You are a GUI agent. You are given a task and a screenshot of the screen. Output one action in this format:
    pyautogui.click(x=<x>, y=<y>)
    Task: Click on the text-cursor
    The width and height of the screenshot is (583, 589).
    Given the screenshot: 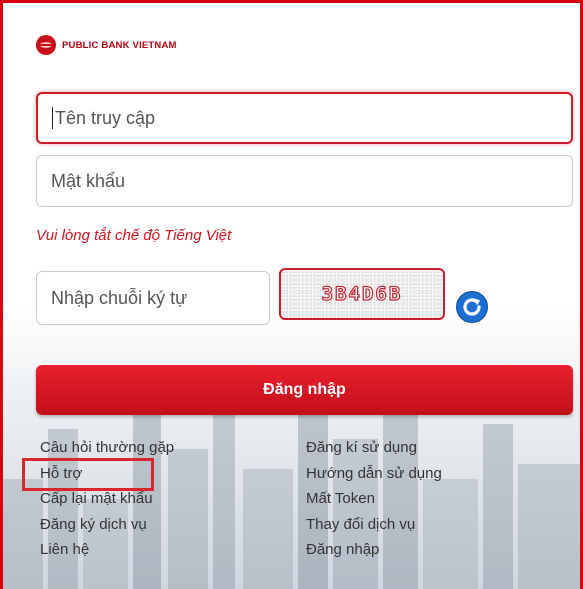 What is the action you would take?
    pyautogui.click(x=52, y=118)
    